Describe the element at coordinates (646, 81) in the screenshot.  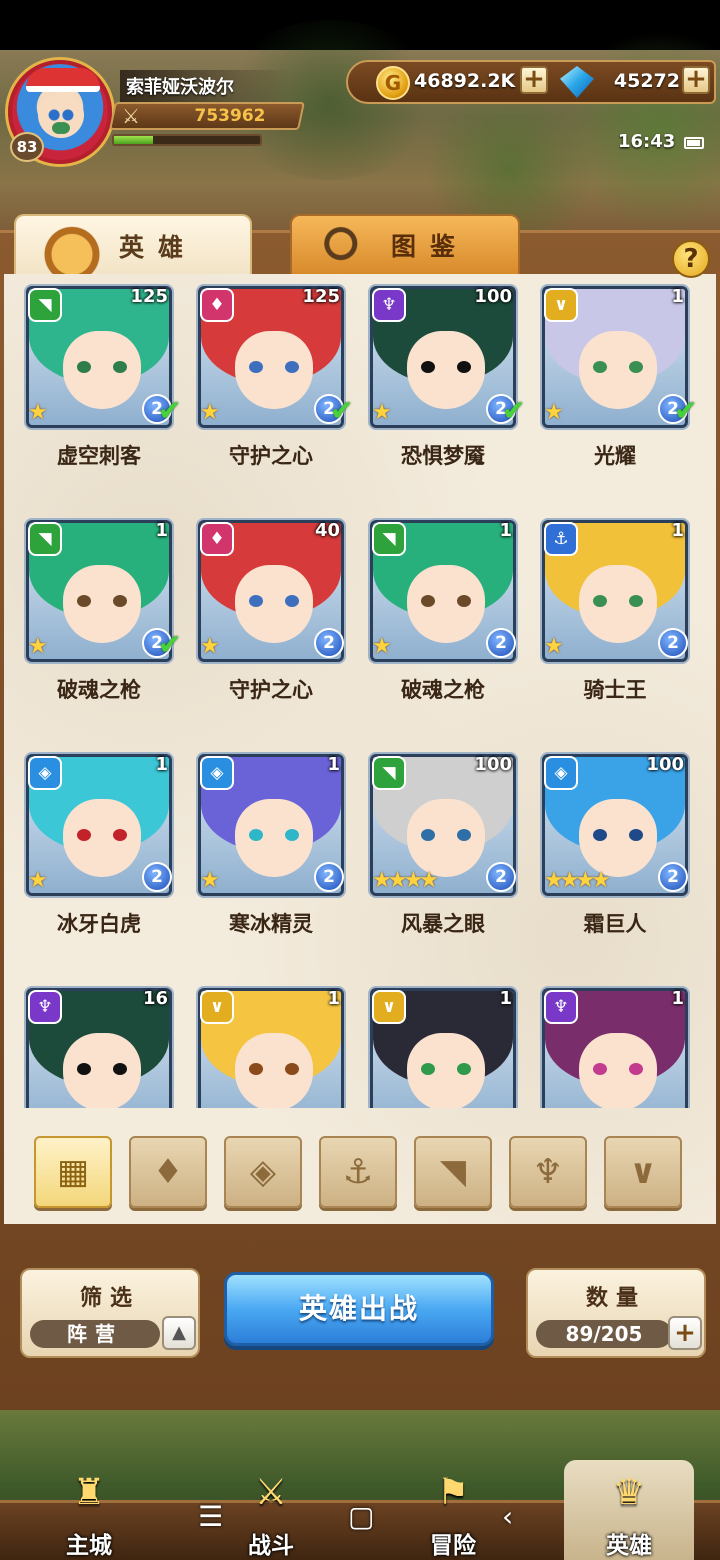
I see `diamond-amount: 45272` at that location.